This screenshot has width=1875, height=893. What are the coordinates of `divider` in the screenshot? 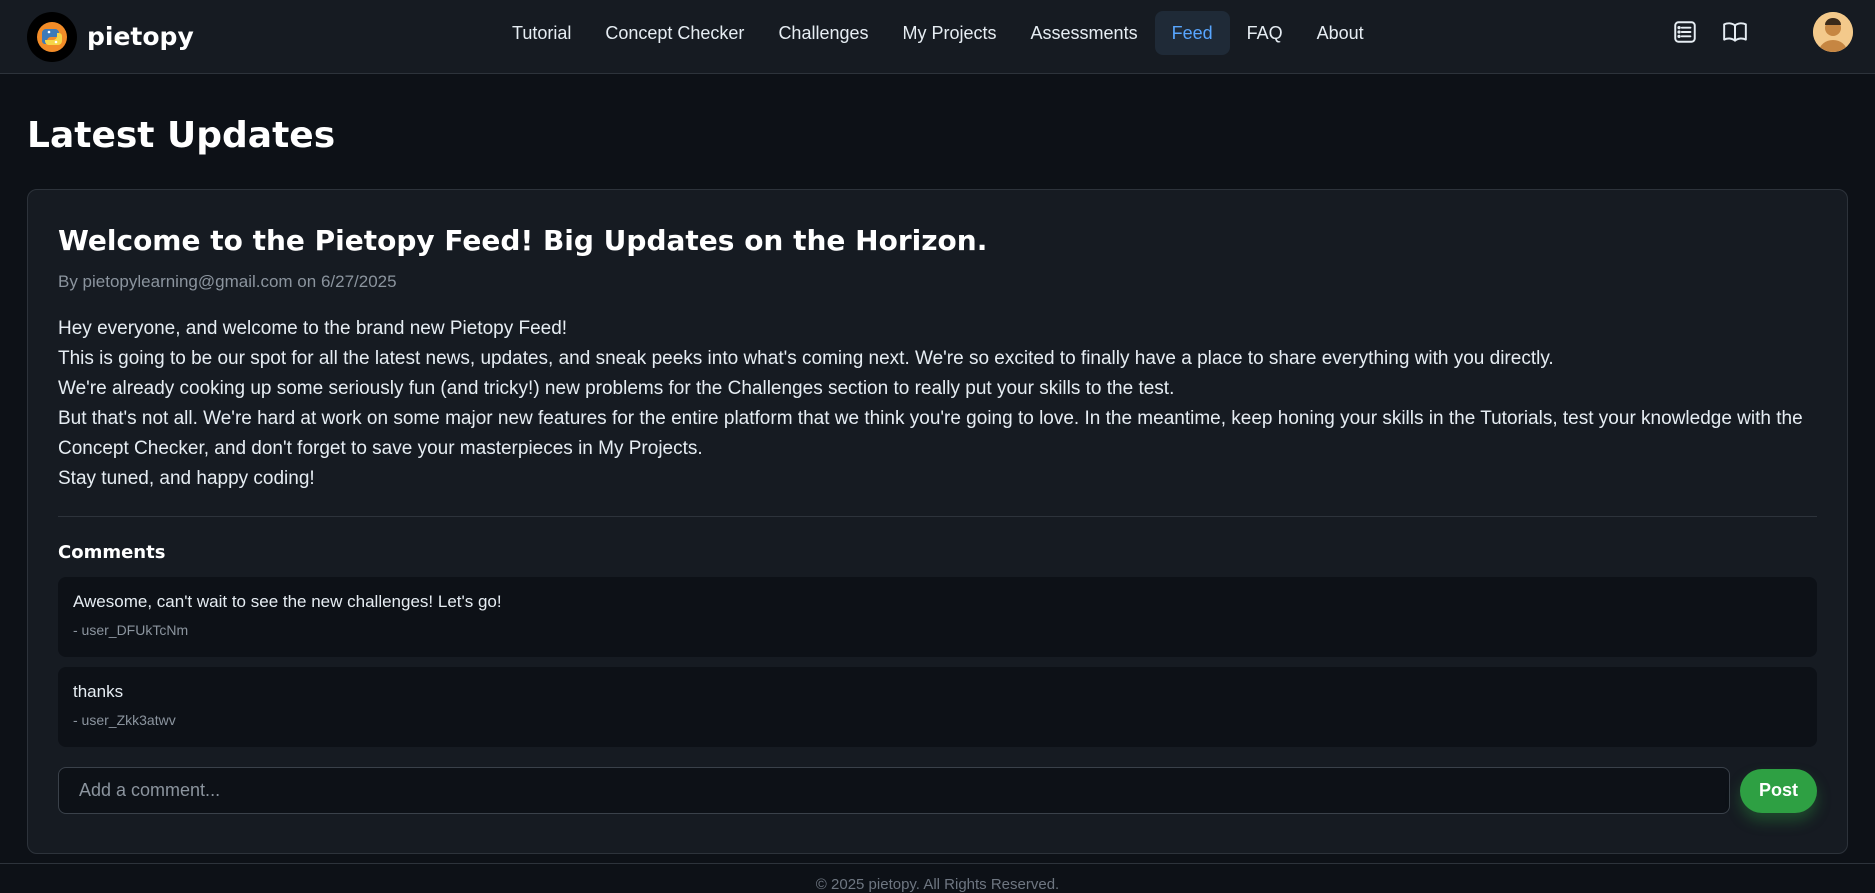 It's located at (937, 516).